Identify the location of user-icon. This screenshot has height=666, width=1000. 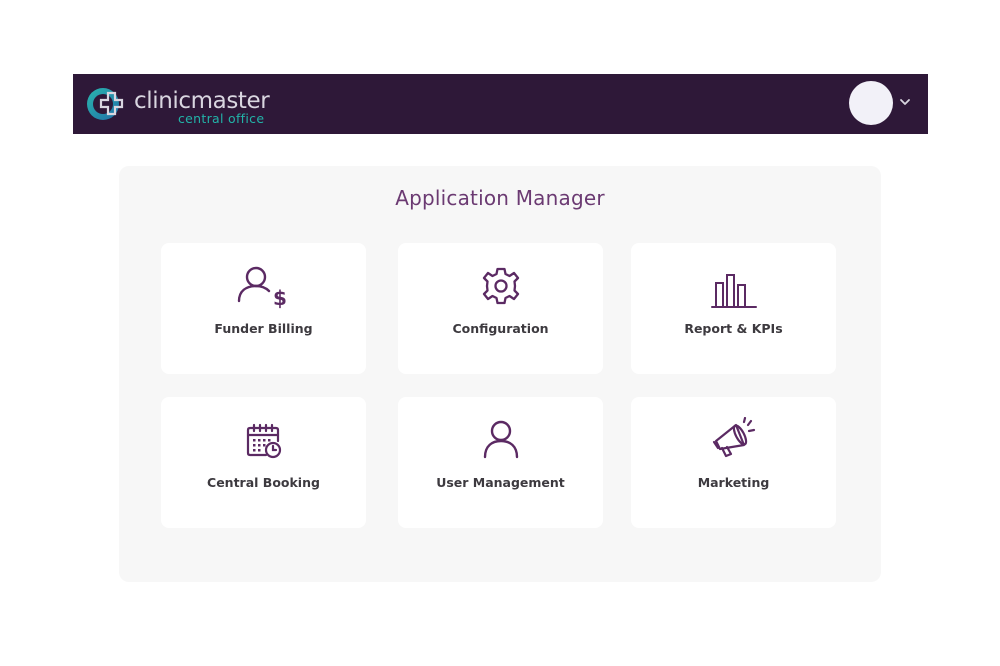
(500, 439).